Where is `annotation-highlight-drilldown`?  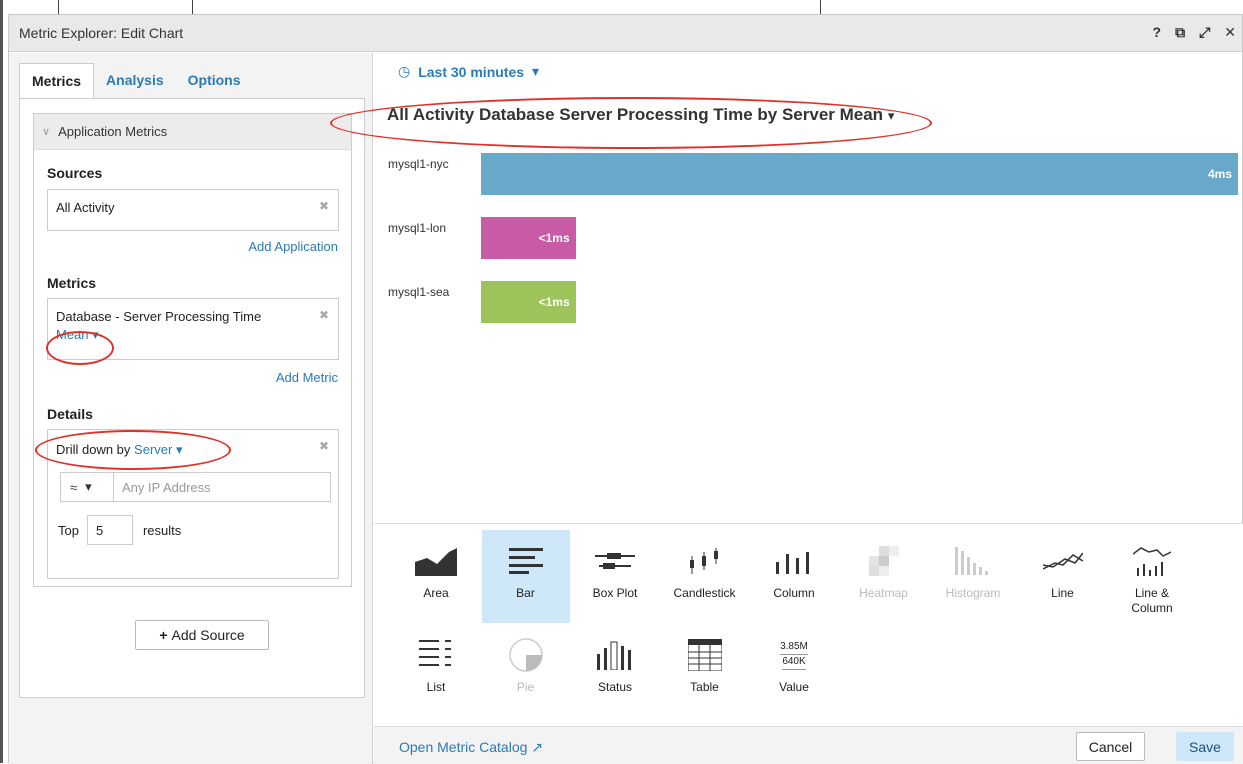 annotation-highlight-drilldown is located at coordinates (133, 450).